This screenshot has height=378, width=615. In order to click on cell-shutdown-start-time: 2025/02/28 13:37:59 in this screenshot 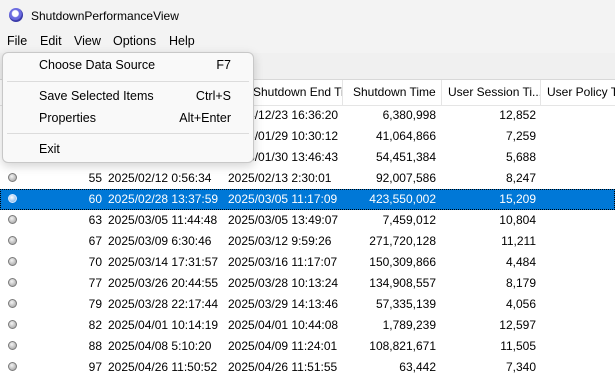, I will do `click(163, 199)`.